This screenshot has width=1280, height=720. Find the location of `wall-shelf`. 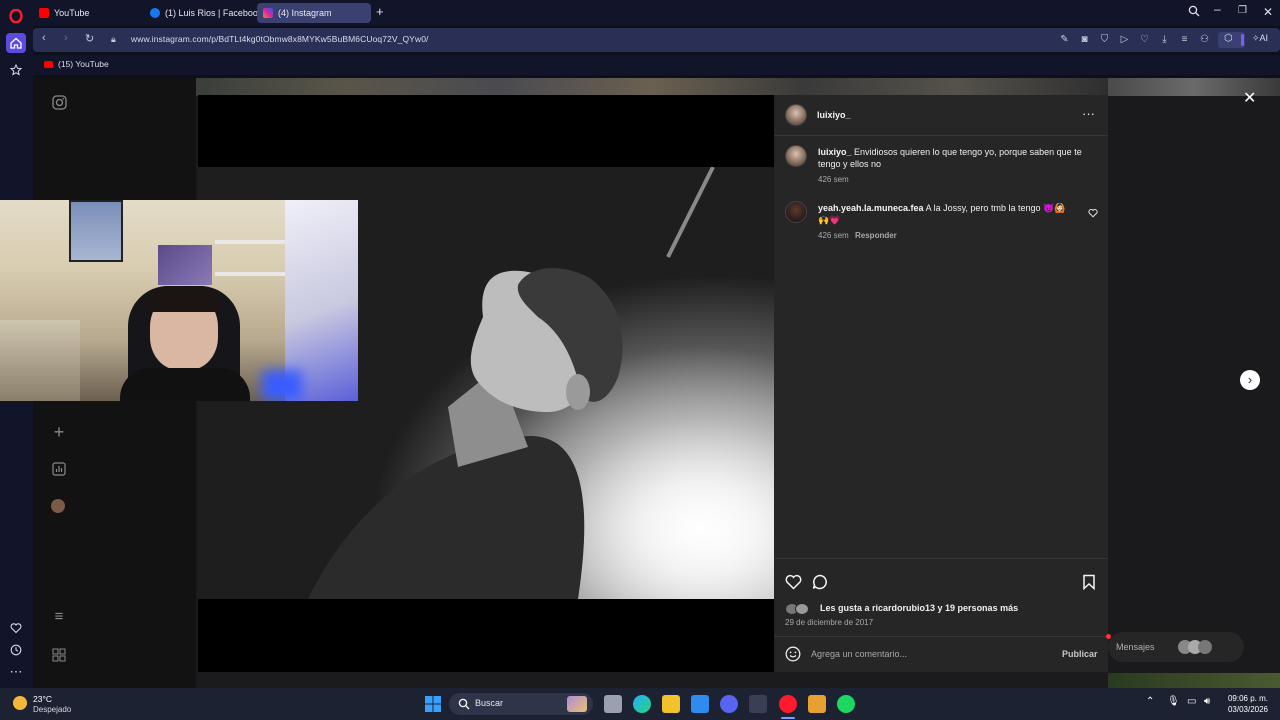

wall-shelf is located at coordinates (250, 274).